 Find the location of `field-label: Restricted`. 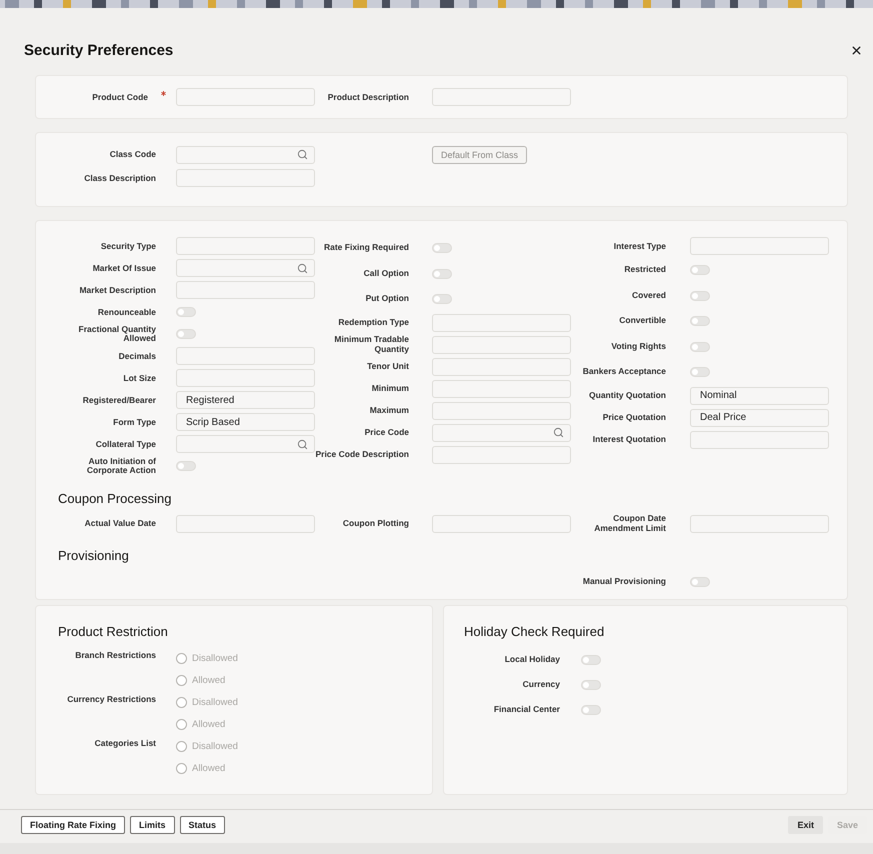

field-label: Restricted is located at coordinates (645, 270).